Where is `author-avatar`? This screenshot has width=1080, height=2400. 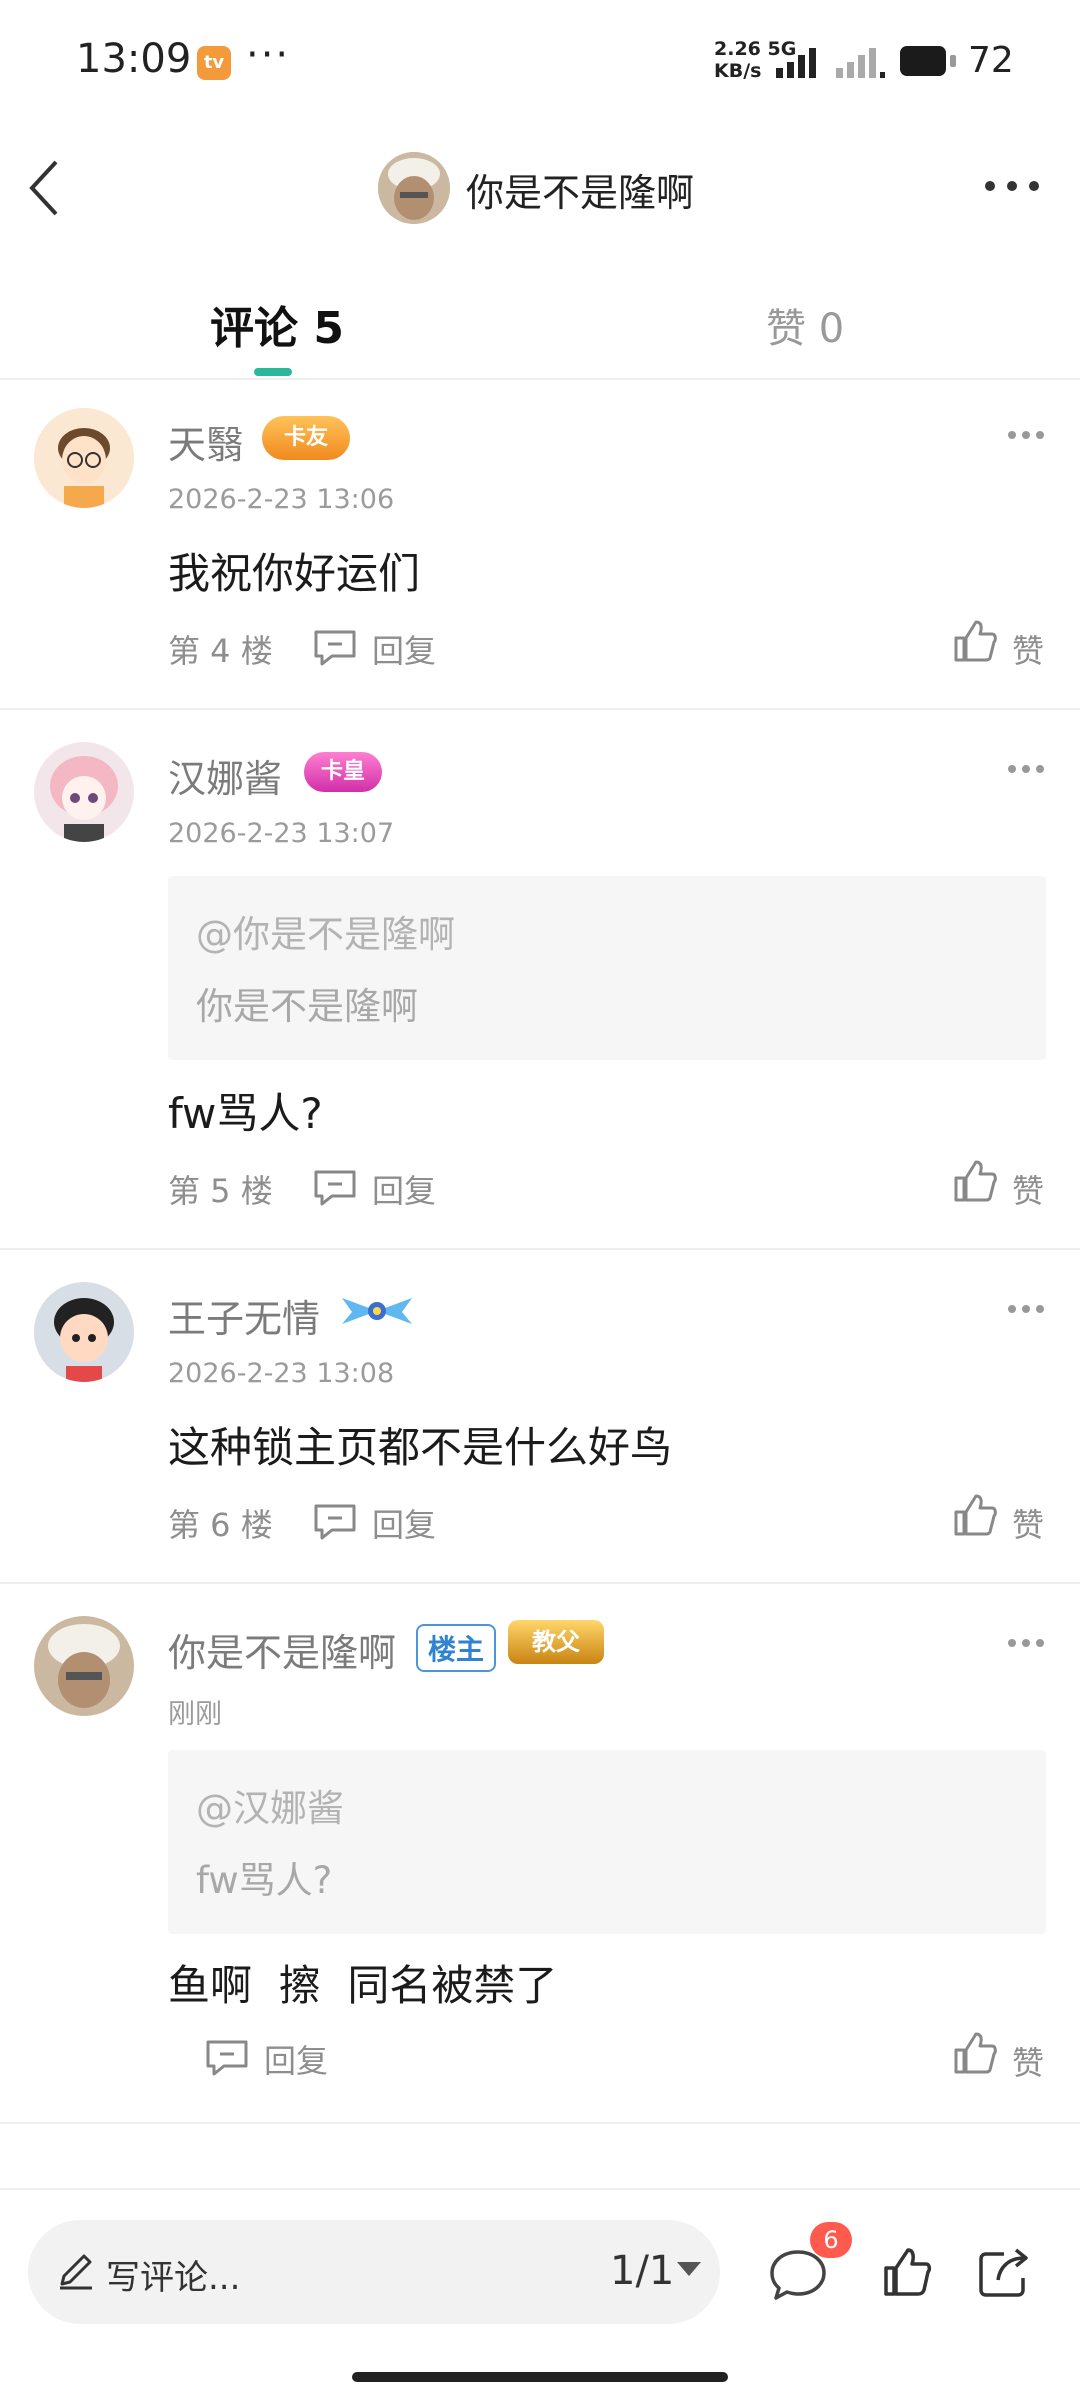 author-avatar is located at coordinates (414, 188).